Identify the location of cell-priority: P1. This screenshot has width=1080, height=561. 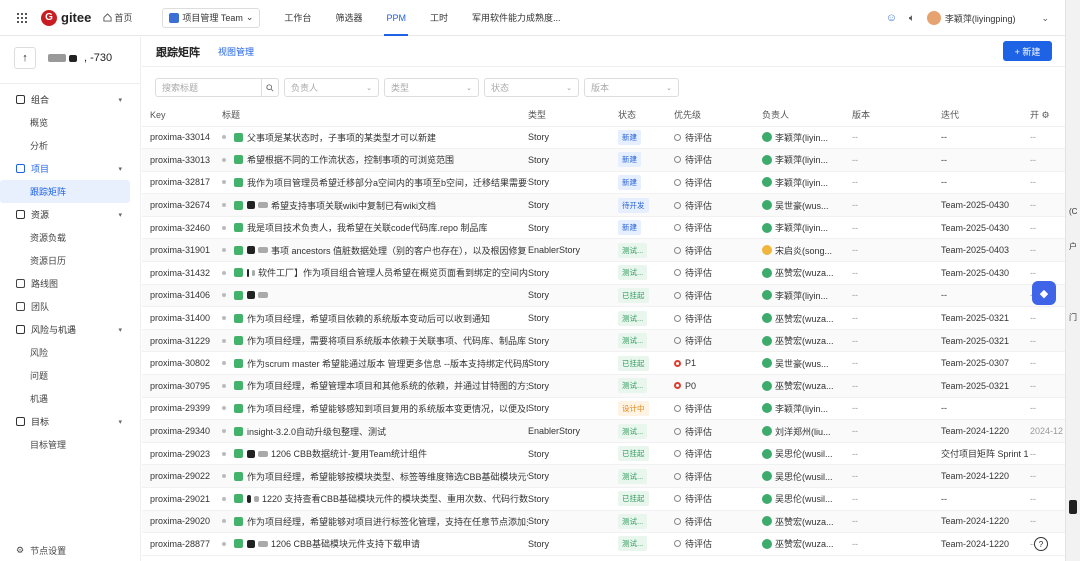
(718, 363).